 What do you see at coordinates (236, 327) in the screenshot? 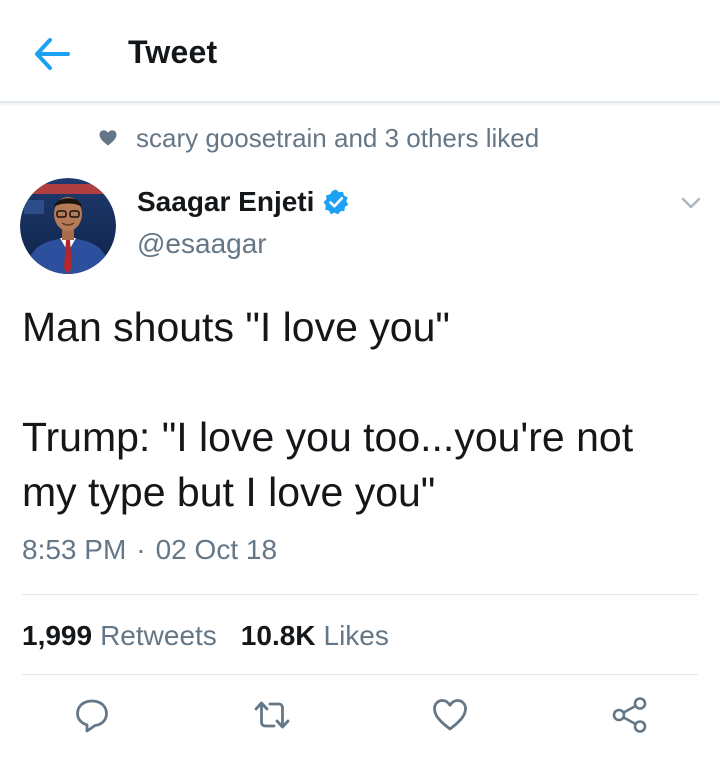
I see `tweet-line: Man shouts "I love you"` at bounding box center [236, 327].